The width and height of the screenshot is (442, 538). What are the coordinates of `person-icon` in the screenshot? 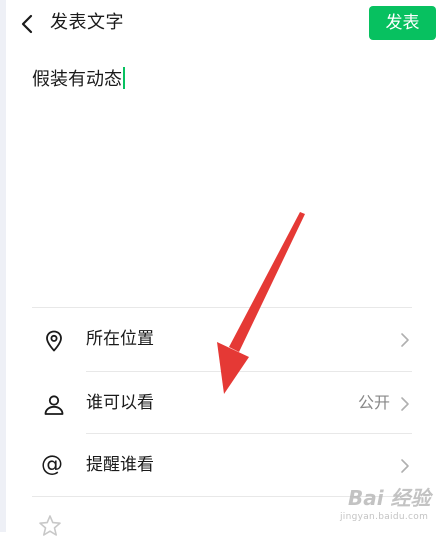 It's located at (54, 405).